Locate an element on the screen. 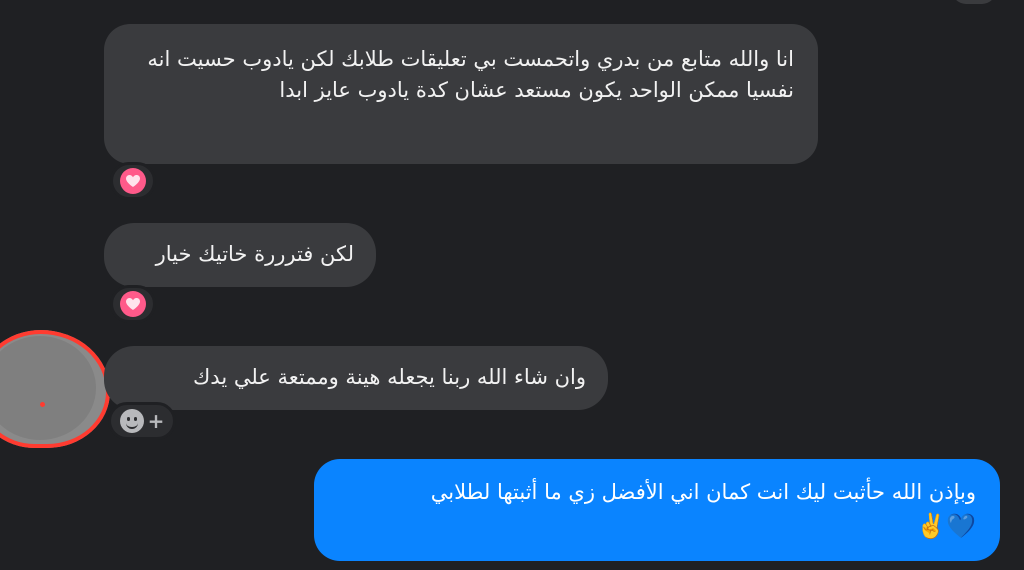 The height and width of the screenshot is (570, 1024). avatar-blur is located at coordinates (48, 388).